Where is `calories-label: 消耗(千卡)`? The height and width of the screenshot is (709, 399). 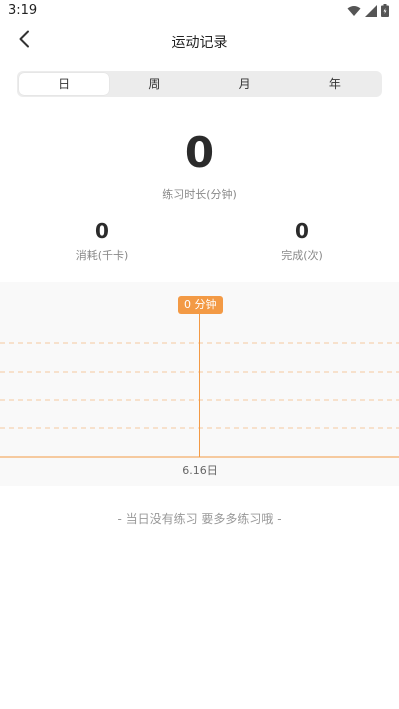
calories-label: 消耗(千卡) is located at coordinates (102, 255).